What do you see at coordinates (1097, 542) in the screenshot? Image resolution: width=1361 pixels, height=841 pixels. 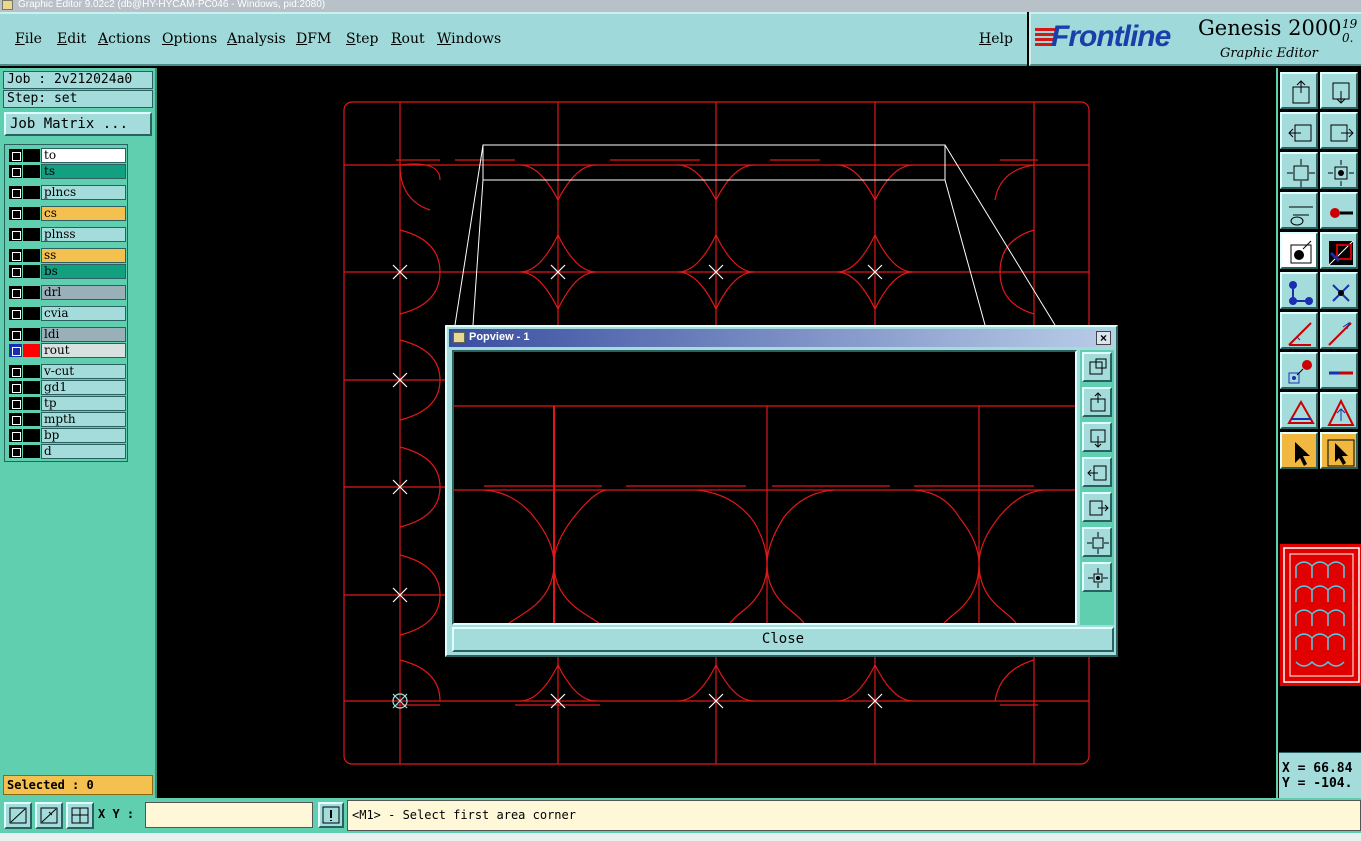 I see `popview-zoom-fit-button` at bounding box center [1097, 542].